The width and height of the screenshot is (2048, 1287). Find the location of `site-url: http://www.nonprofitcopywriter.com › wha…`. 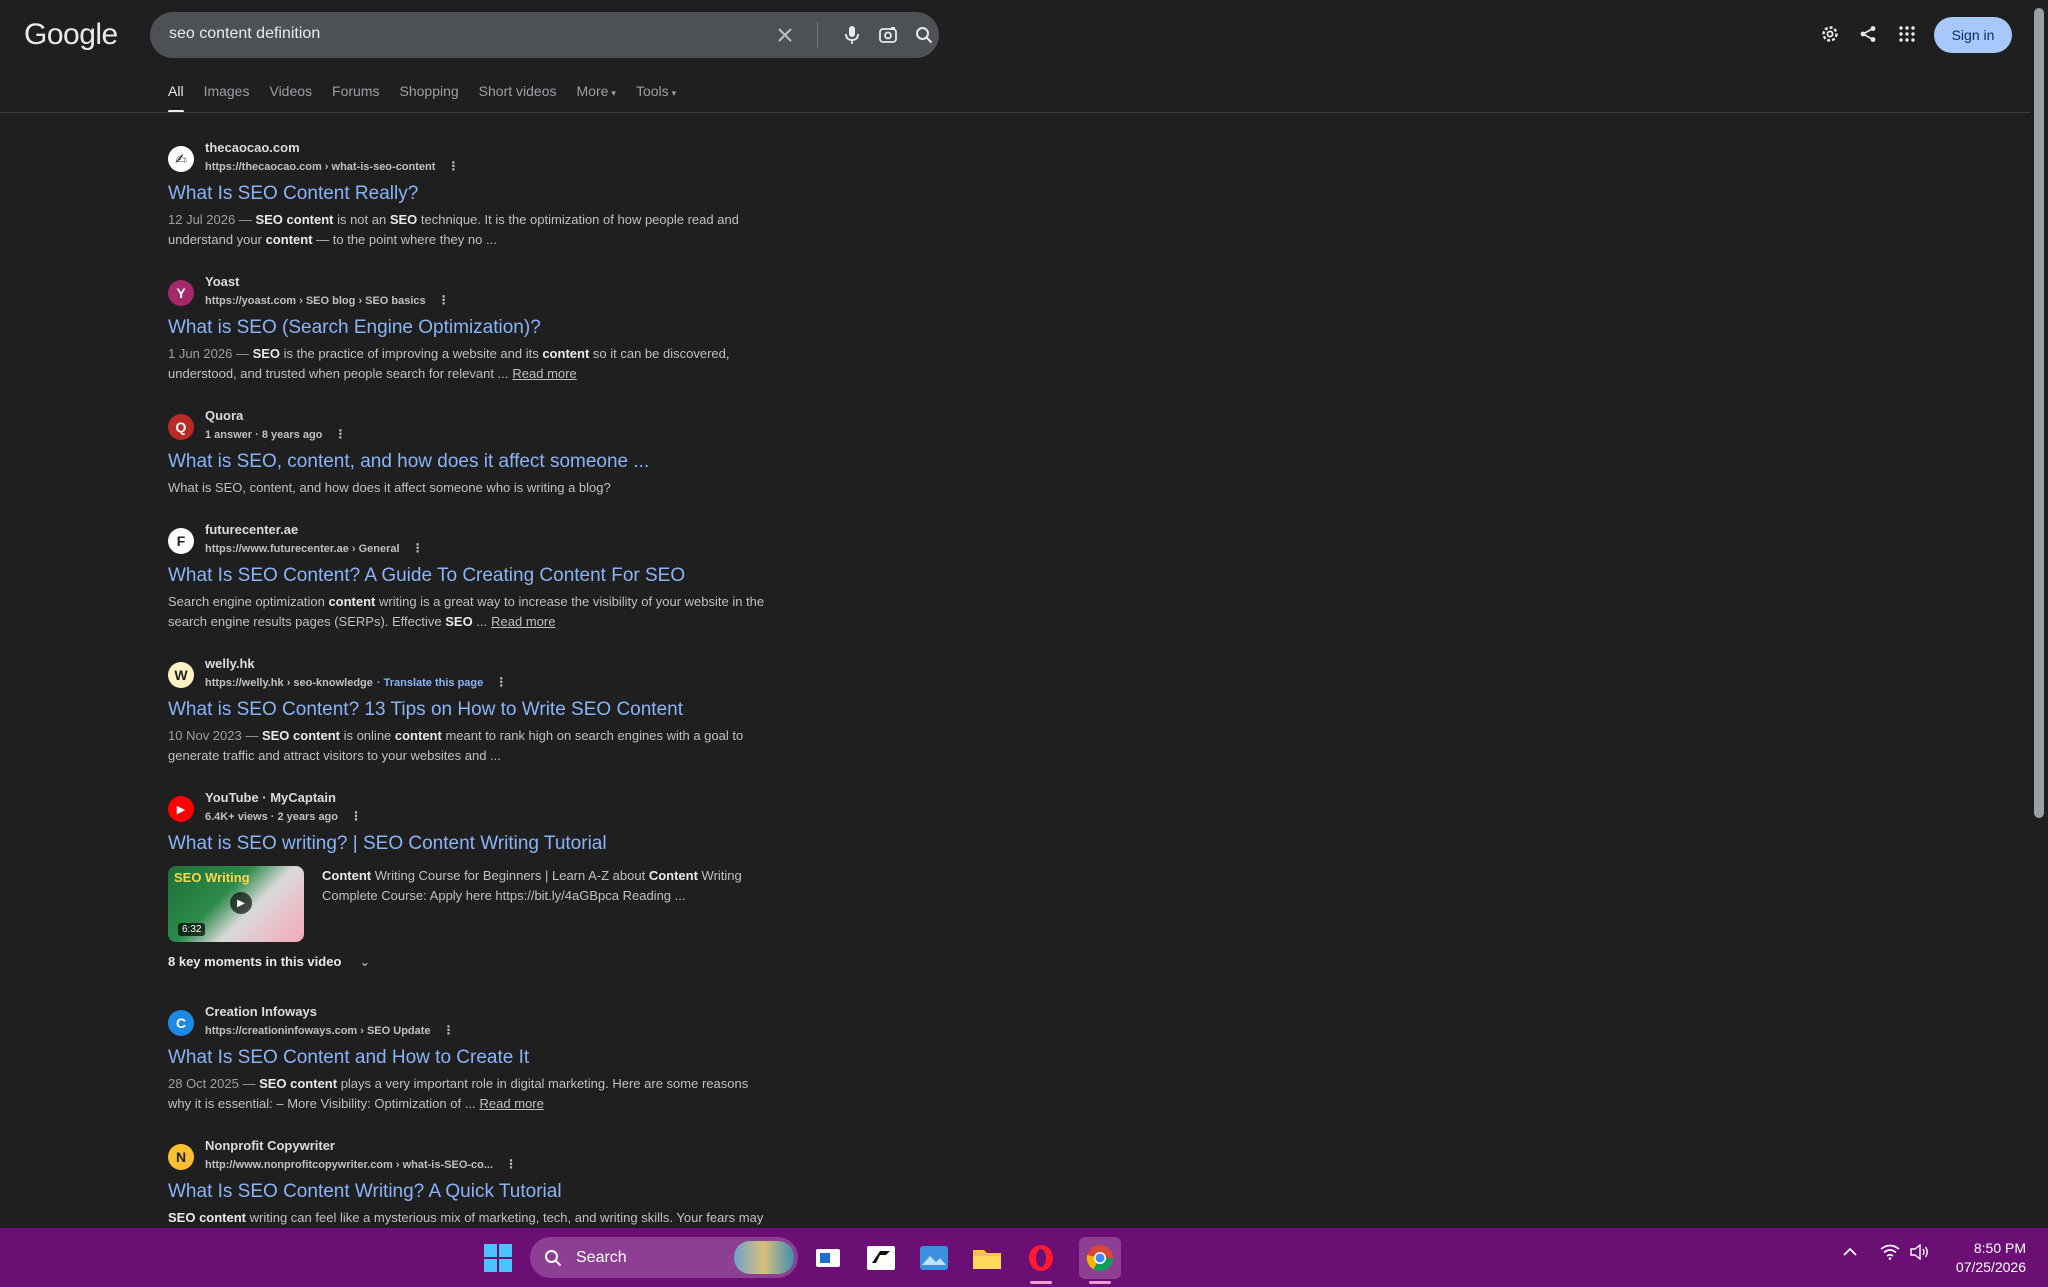

site-url: http://www.nonprofitcopywriter.com › wha… is located at coordinates (361, 1164).